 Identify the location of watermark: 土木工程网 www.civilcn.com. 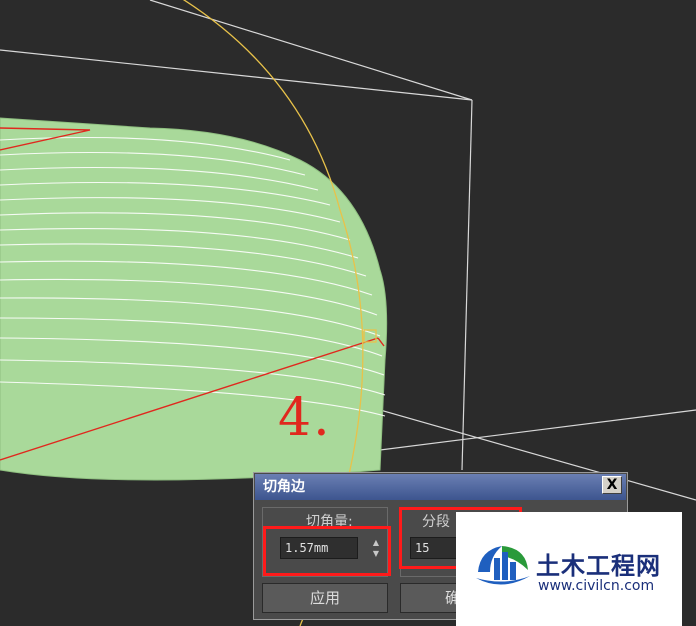
(569, 569).